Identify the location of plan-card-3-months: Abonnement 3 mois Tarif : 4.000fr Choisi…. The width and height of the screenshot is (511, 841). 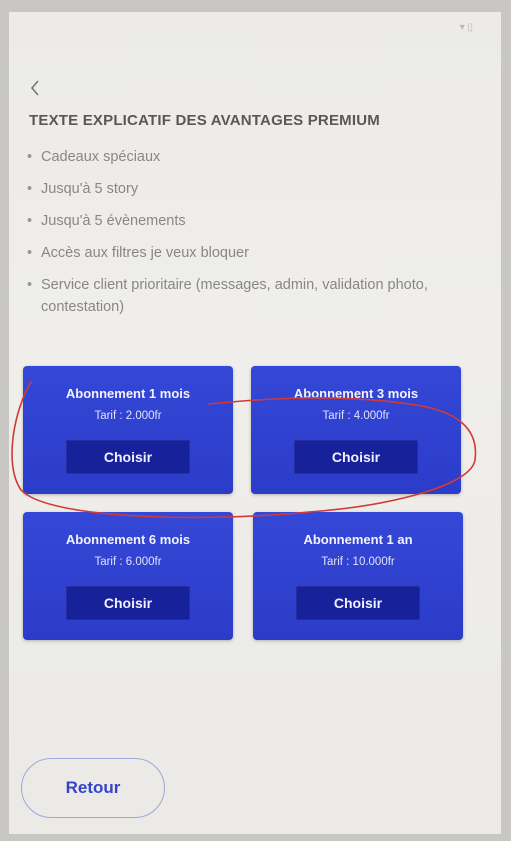
(356, 430).